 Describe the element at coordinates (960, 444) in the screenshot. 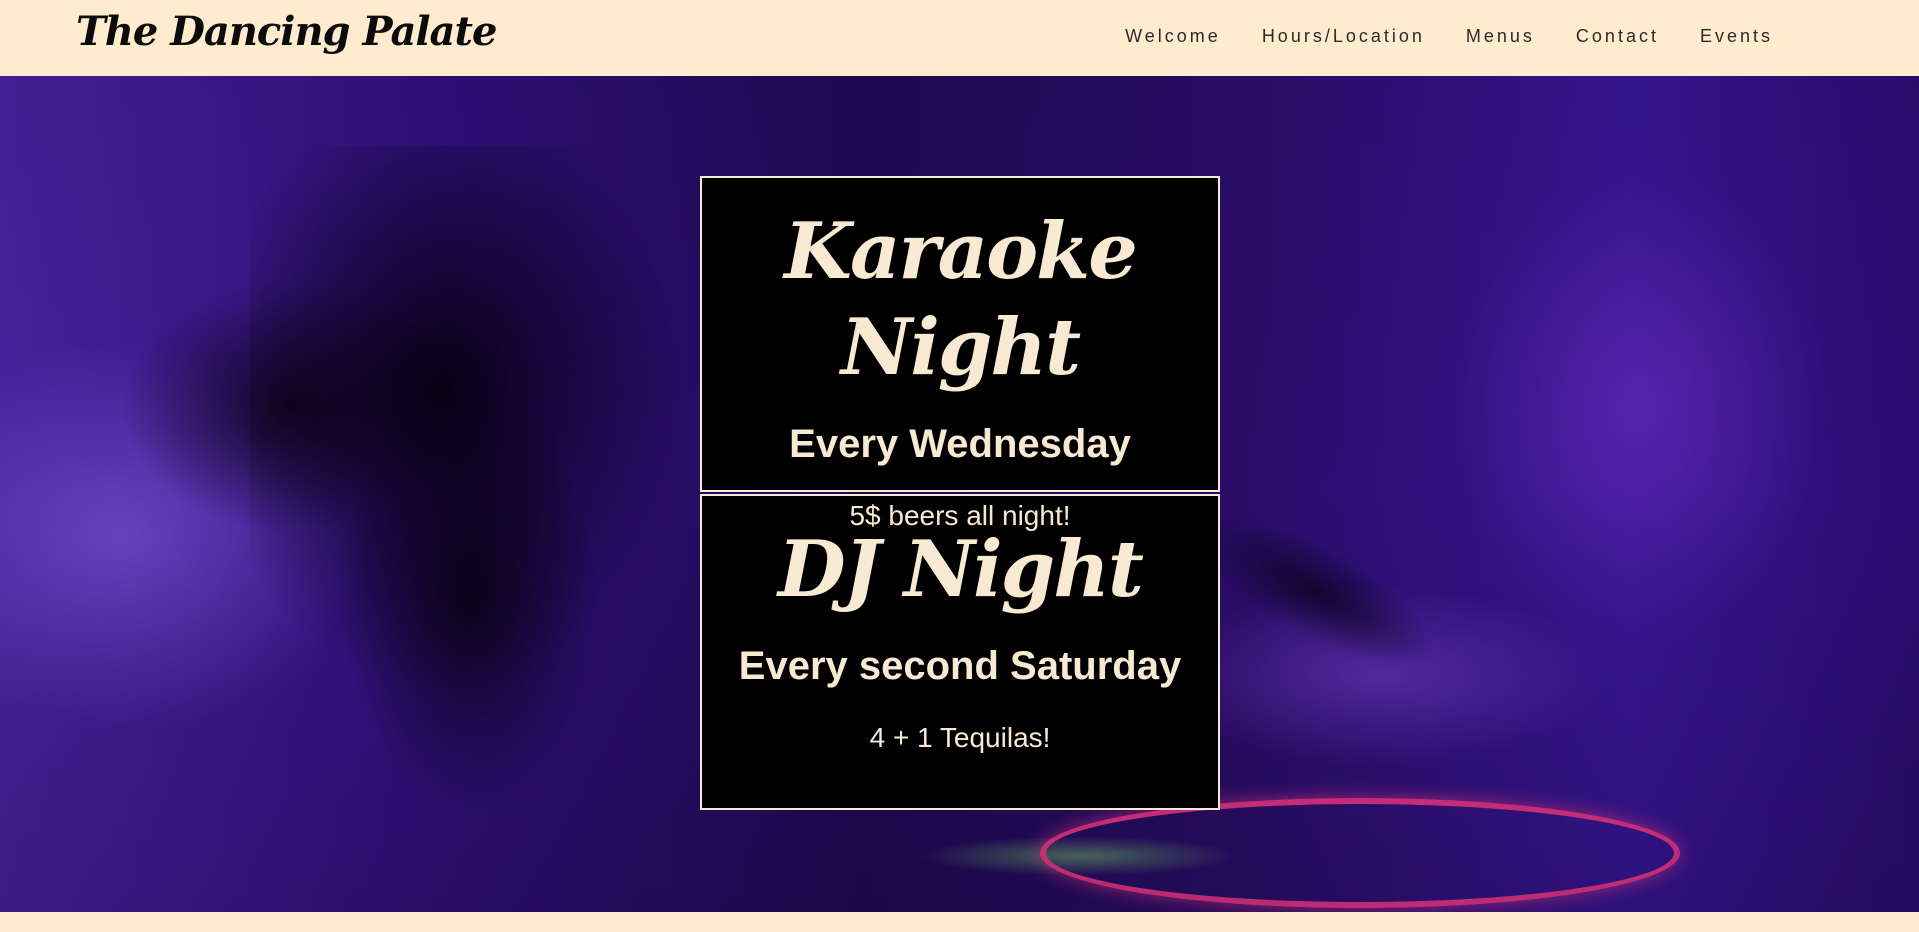

I see `event-schedule: Every Wednesday` at that location.